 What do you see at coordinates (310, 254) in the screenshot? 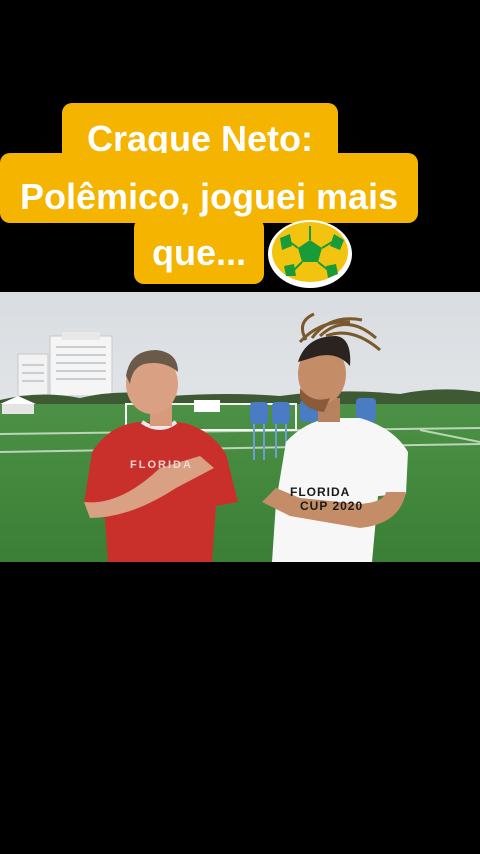
I see `soccer-ball-icon` at bounding box center [310, 254].